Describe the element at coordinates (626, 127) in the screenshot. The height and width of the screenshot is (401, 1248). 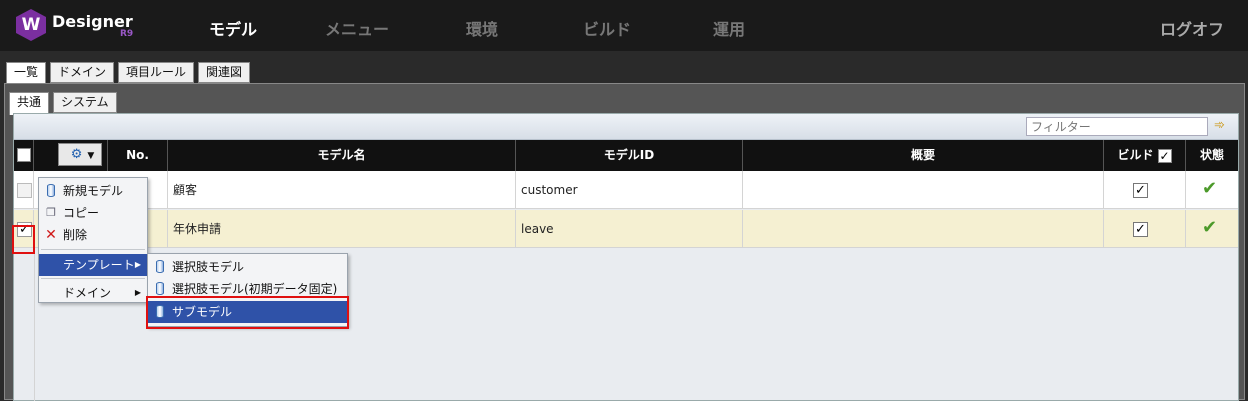
I see `filter-bar: ➾` at that location.